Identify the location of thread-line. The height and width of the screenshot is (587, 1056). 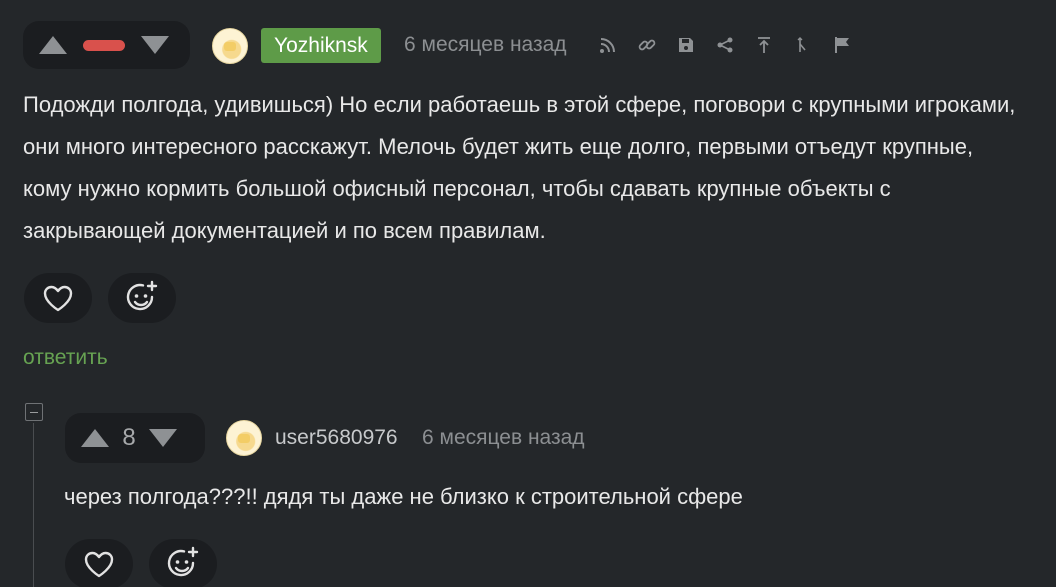
(33, 505).